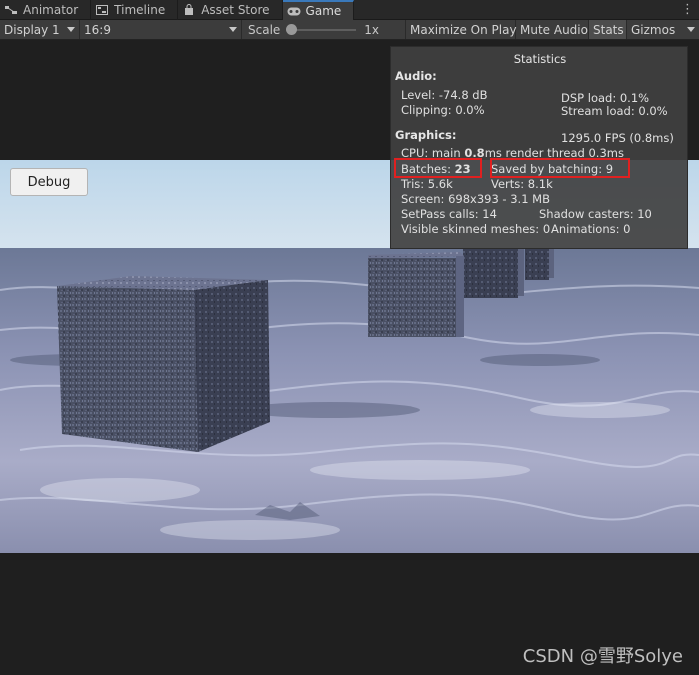 The image size is (699, 675). What do you see at coordinates (462, 169) in the screenshot?
I see `batches-value: 23` at bounding box center [462, 169].